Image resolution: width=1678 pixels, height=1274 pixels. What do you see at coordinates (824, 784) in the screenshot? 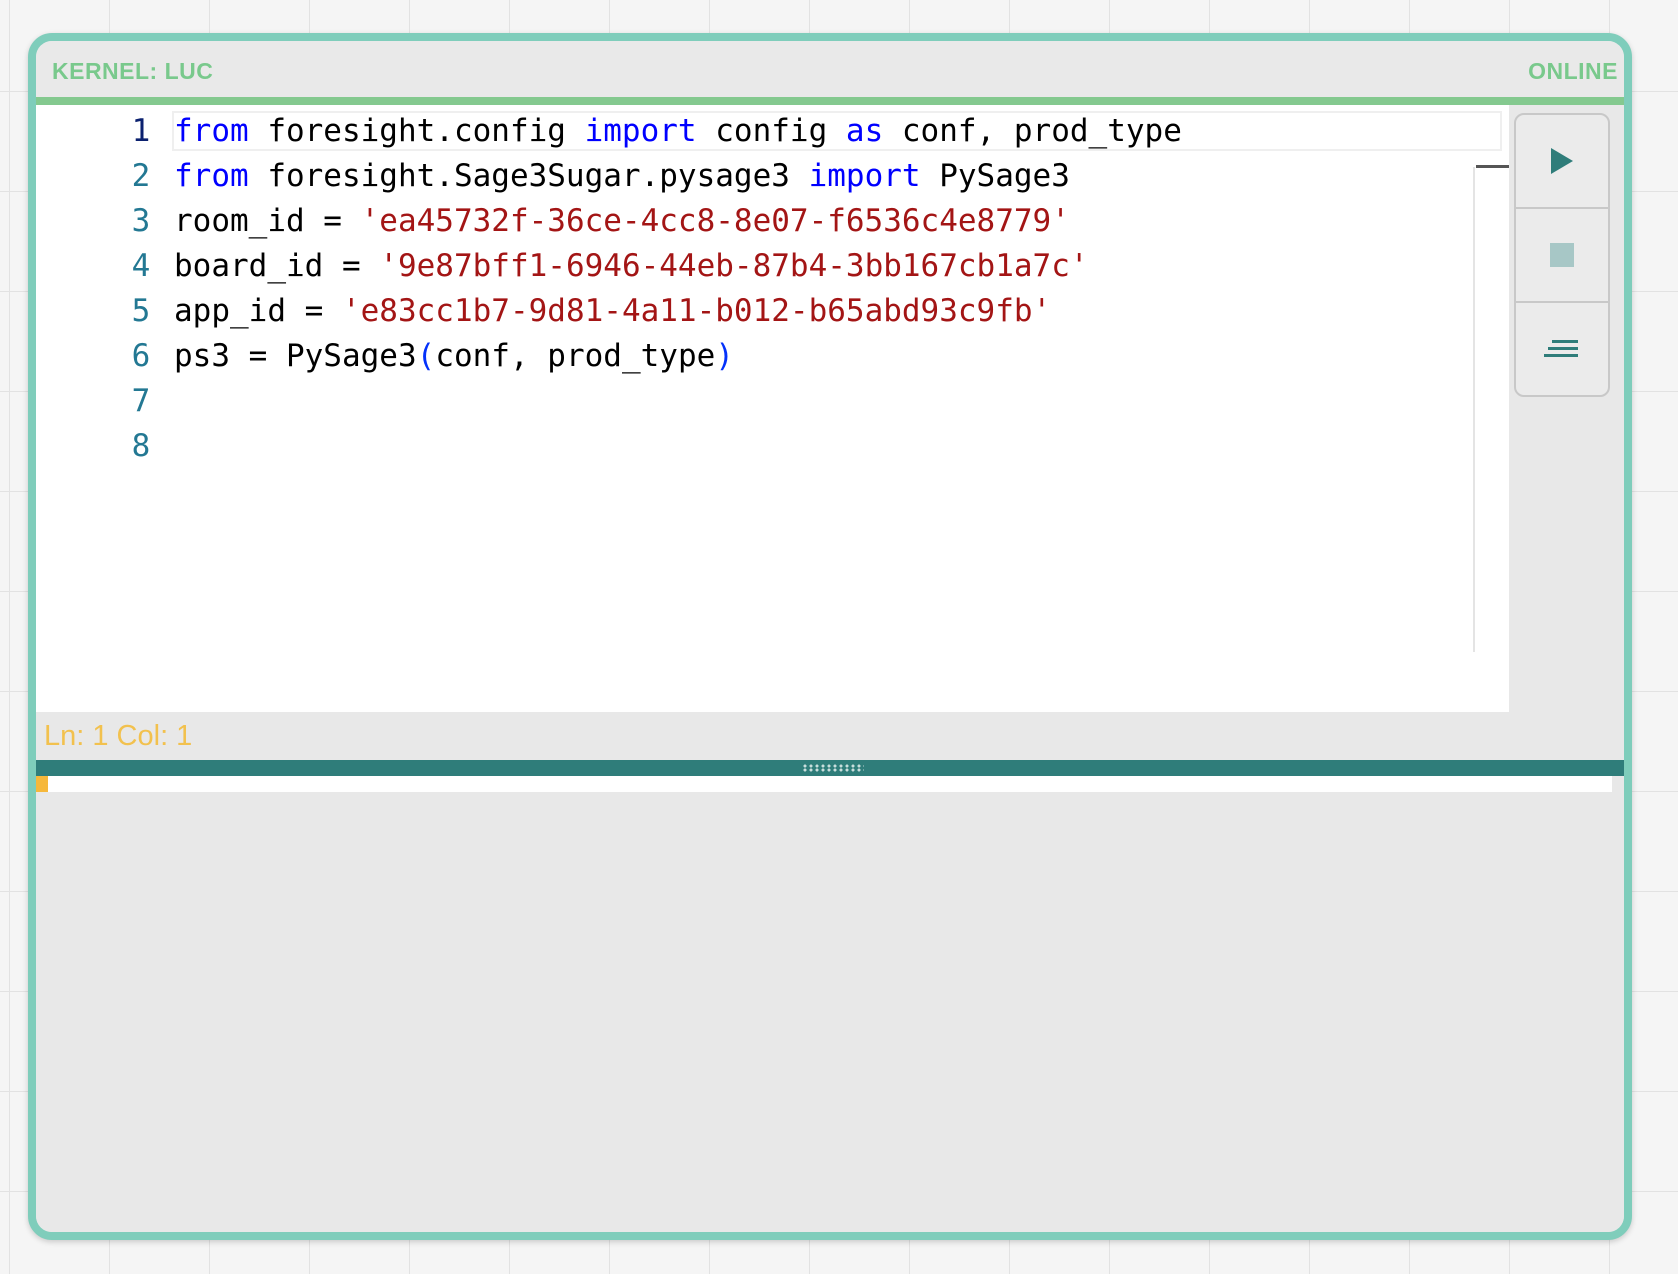
I see `output-header` at bounding box center [824, 784].